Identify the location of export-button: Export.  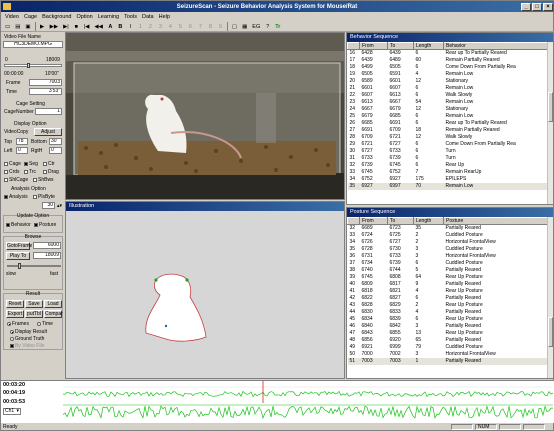
(15, 314).